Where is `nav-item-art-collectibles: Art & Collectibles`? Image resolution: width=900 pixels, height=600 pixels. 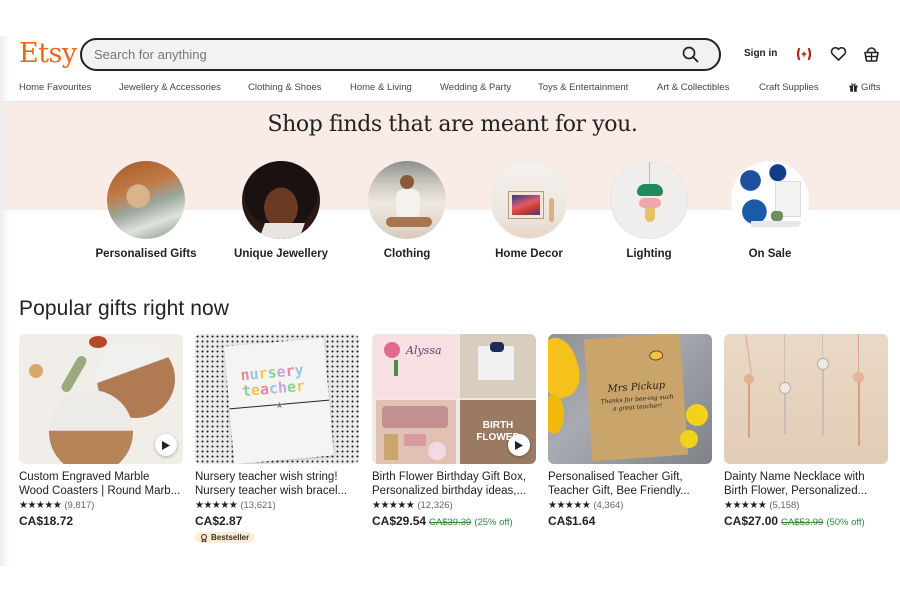
nav-item-art-collectibles: Art & Collectibles is located at coordinates (693, 87).